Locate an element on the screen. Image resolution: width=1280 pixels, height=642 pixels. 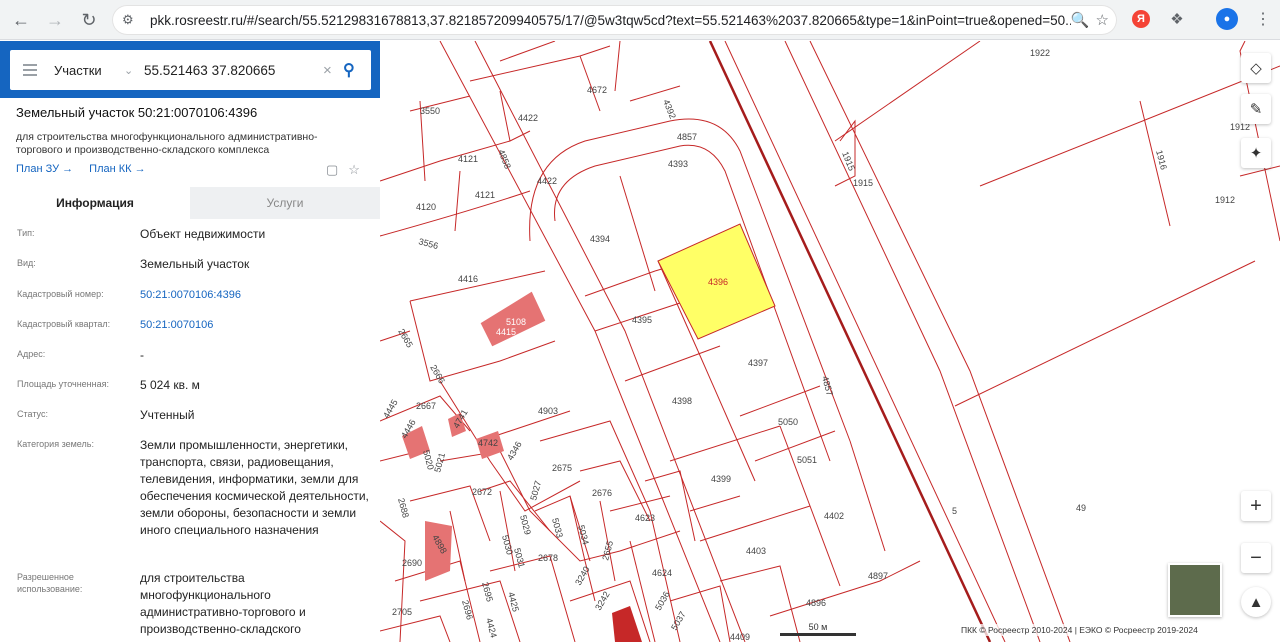
svg-text: 2678 is located at coordinates (548, 558).